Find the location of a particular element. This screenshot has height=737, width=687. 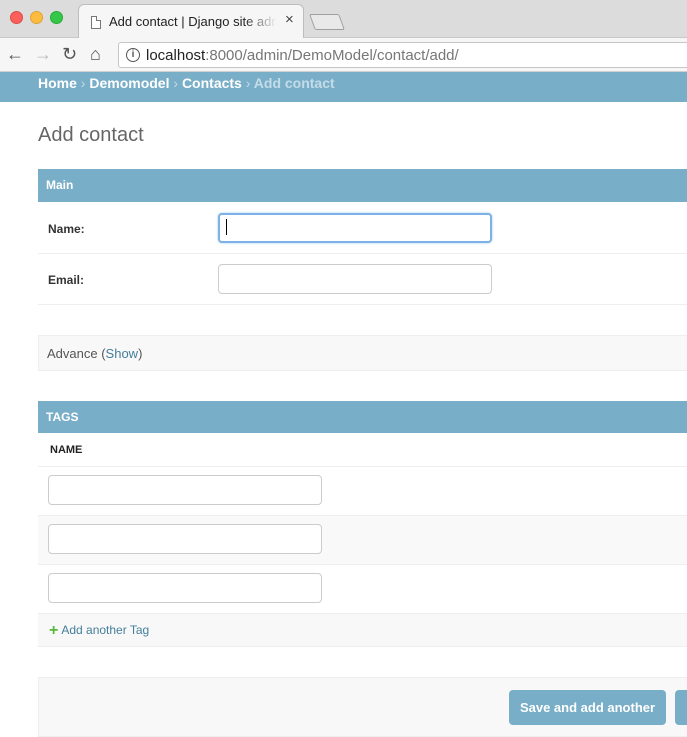

back-icon: ← is located at coordinates (15, 54).